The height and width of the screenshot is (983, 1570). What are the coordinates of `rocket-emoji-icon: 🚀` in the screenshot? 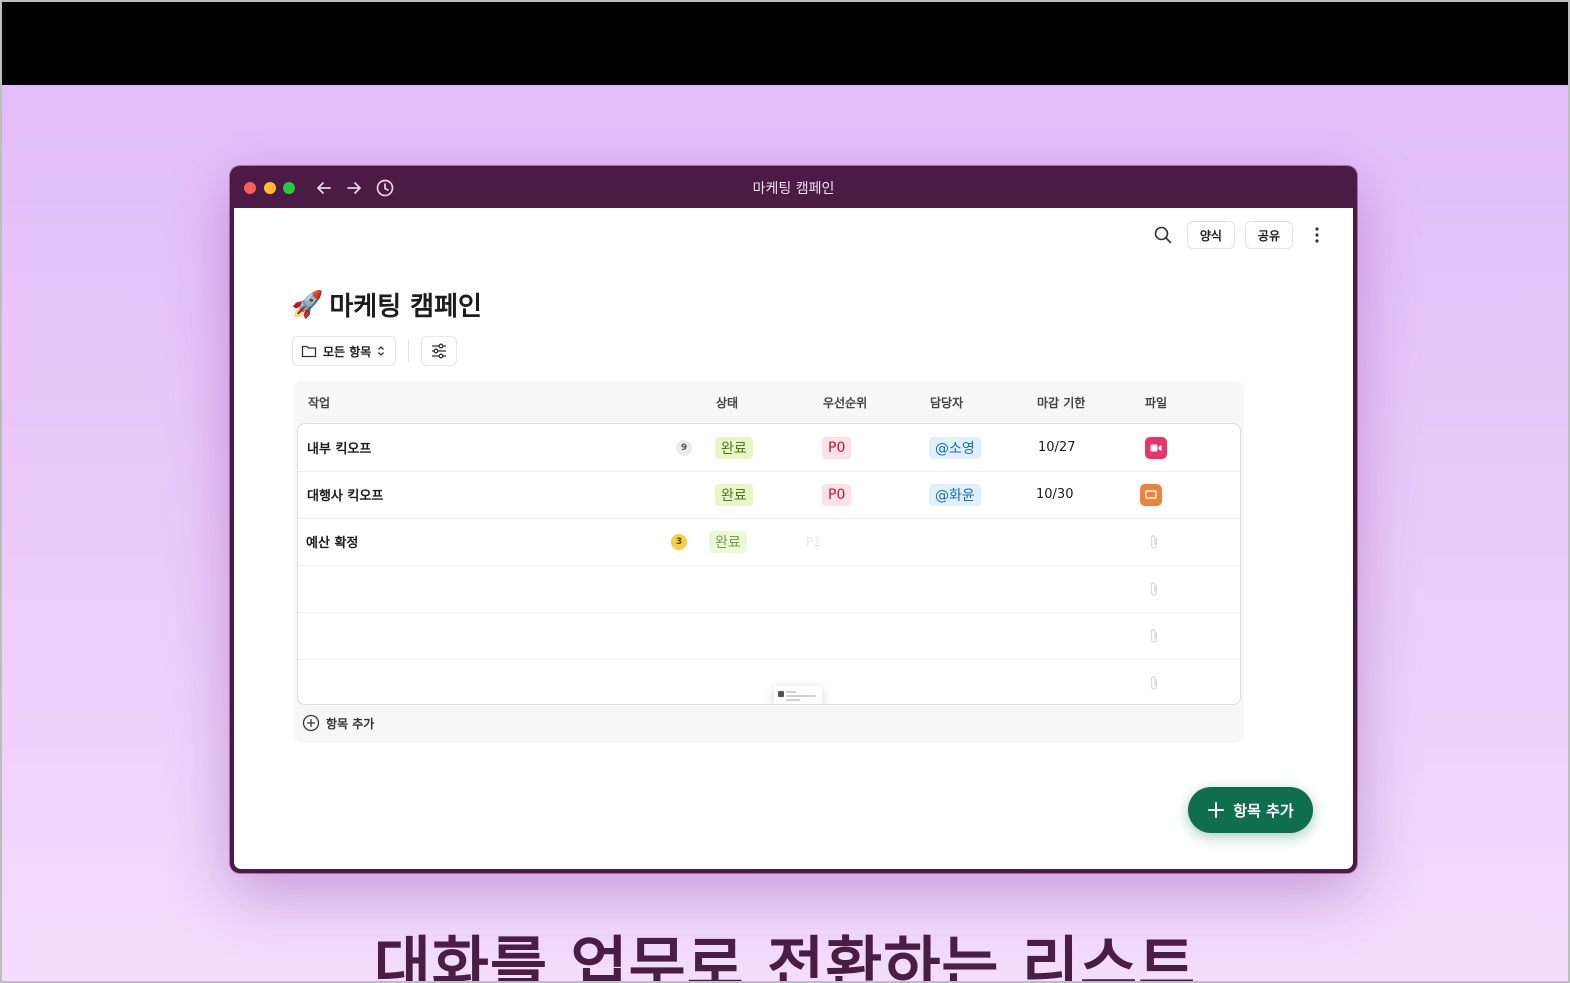 It's located at (307, 304).